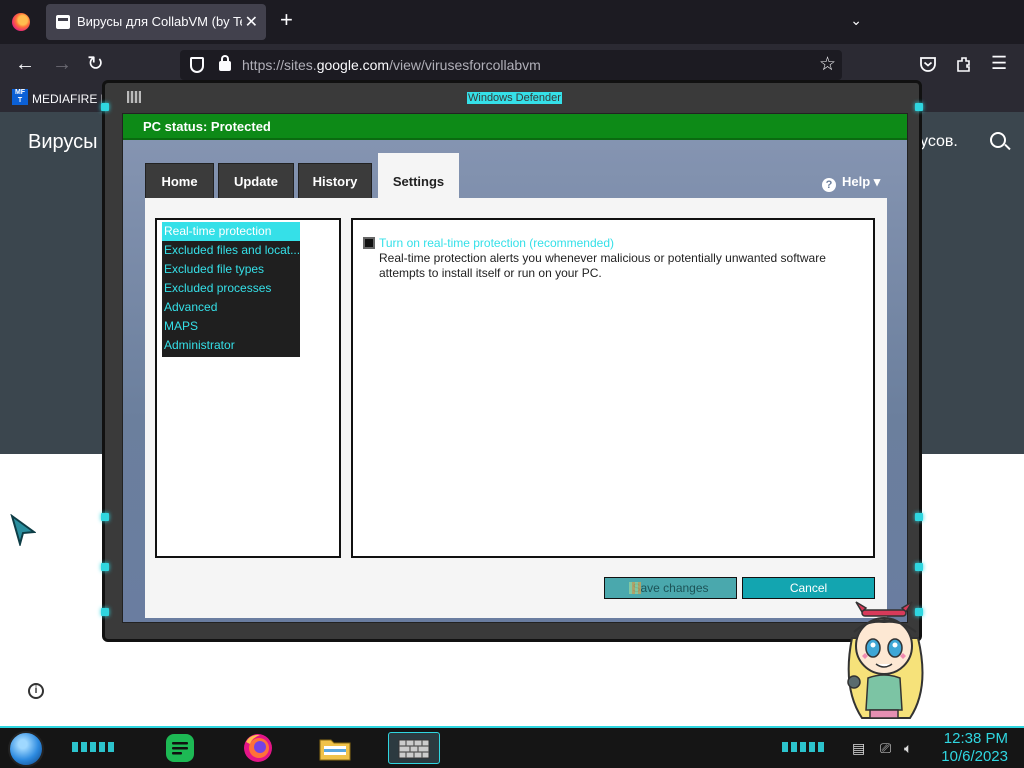 This screenshot has height=768, width=1024. I want to click on bookmark-mediafire: MEDIAFIRE R, so click(70, 99).